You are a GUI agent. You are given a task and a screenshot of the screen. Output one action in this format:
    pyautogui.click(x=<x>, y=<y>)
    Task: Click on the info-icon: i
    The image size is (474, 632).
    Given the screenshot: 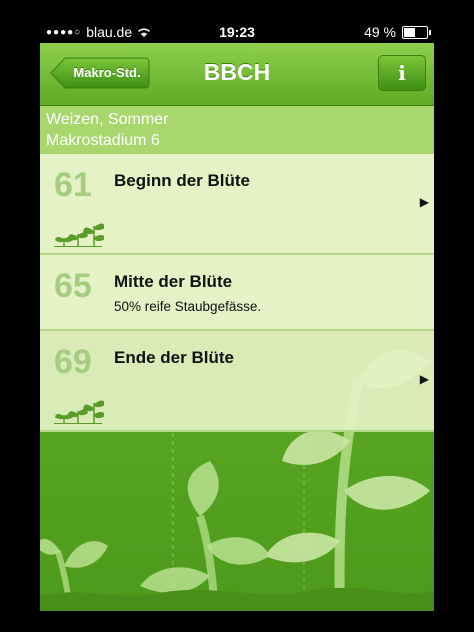 What is the action you would take?
    pyautogui.click(x=402, y=73)
    